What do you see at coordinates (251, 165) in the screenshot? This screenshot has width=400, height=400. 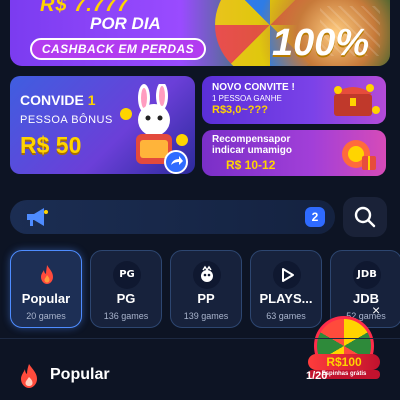 I see `promo-referral-reward: R$ 10-12` at bounding box center [251, 165].